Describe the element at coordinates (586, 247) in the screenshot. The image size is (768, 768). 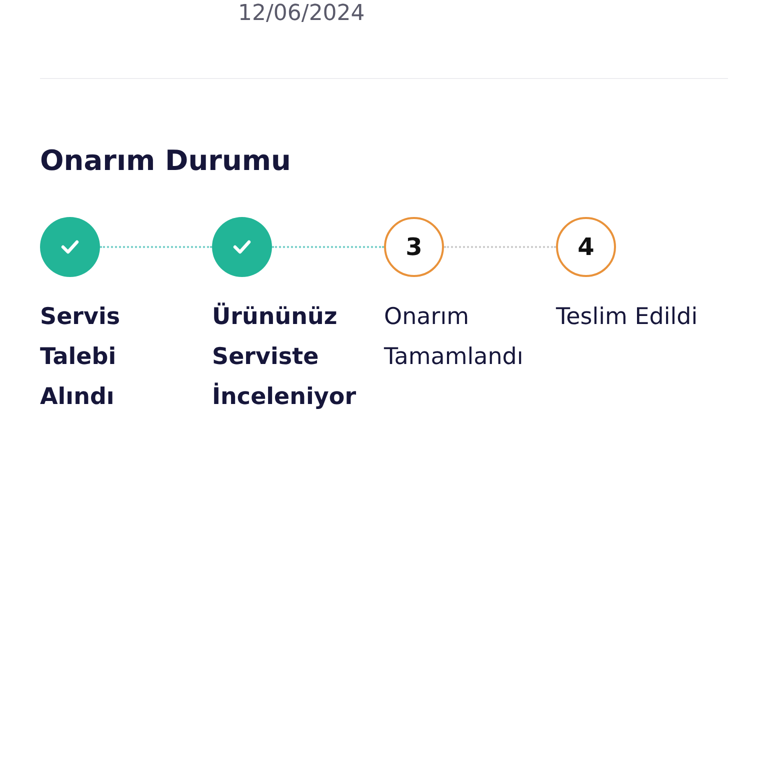
I see `step-number: 4` at that location.